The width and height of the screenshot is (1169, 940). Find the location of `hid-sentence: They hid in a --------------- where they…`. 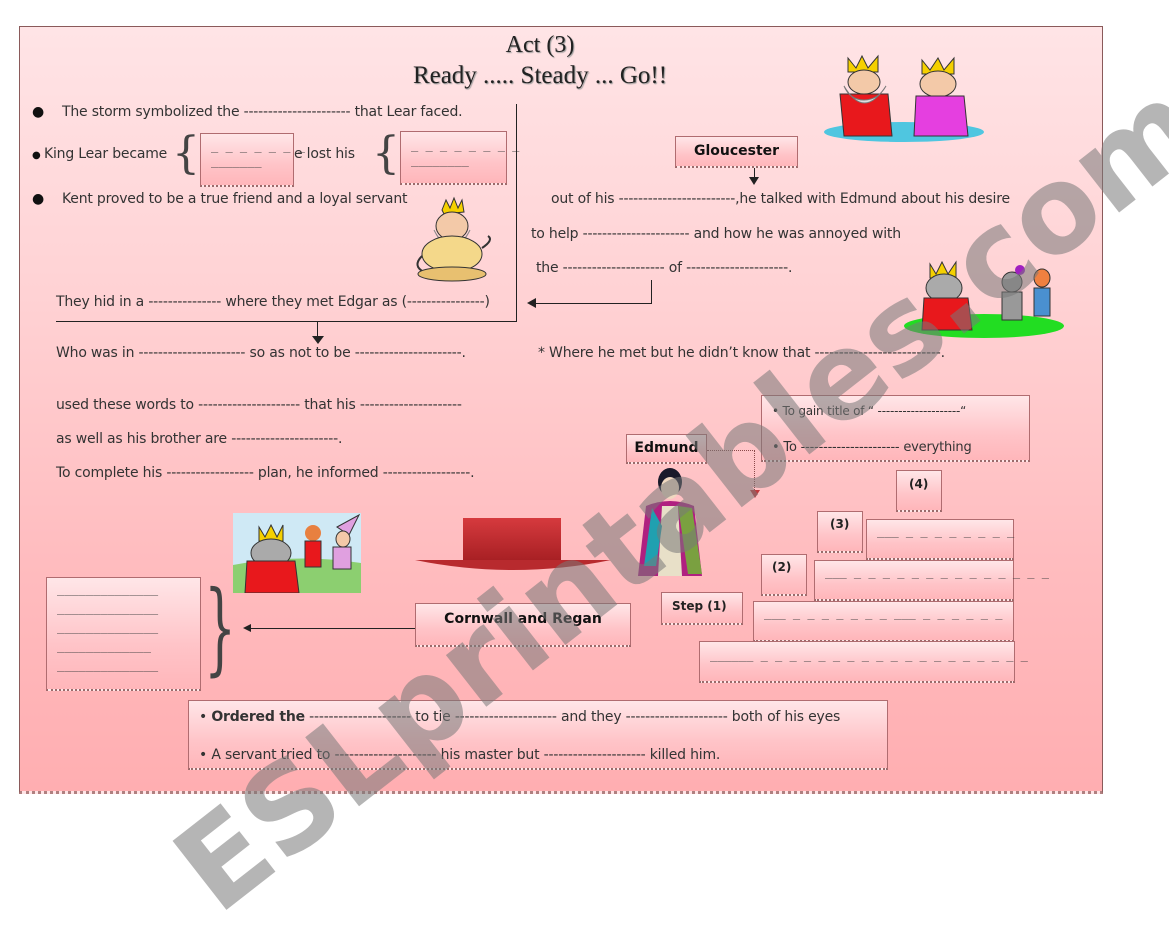

hid-sentence: They hid in a --------------- where they… is located at coordinates (273, 302).